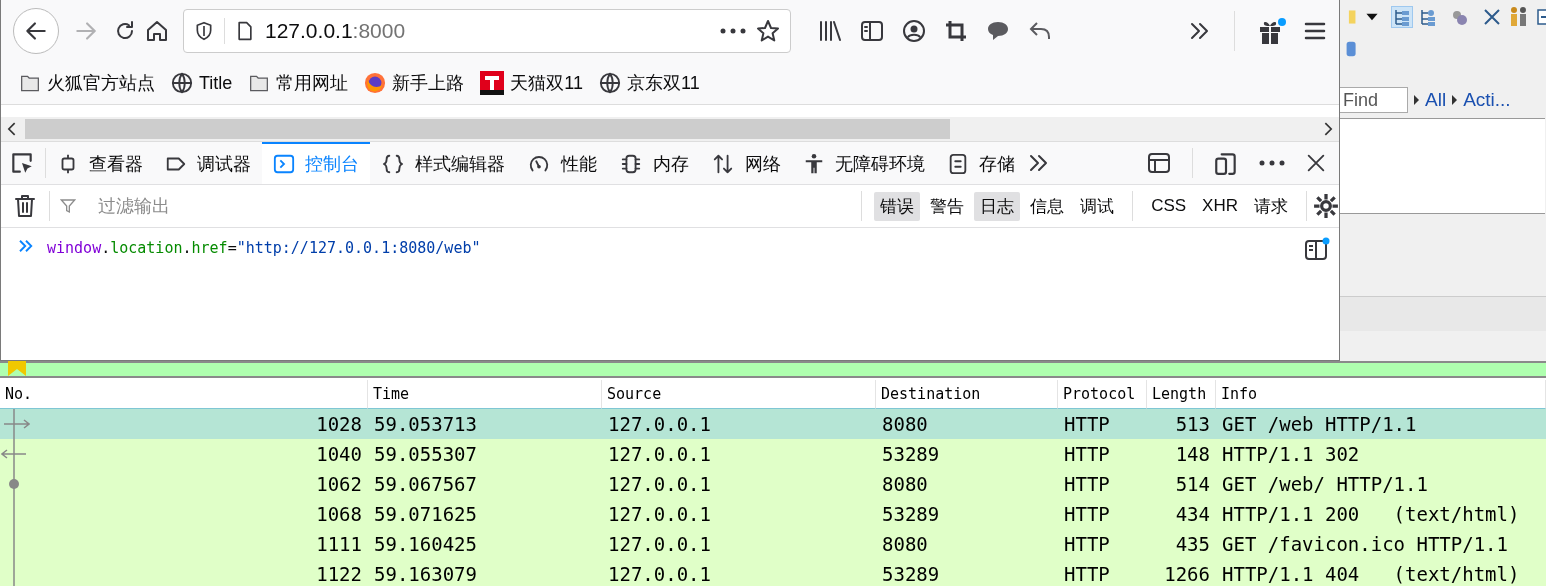 The height and width of the screenshot is (586, 1546). I want to click on chip-icon, so click(631, 164).